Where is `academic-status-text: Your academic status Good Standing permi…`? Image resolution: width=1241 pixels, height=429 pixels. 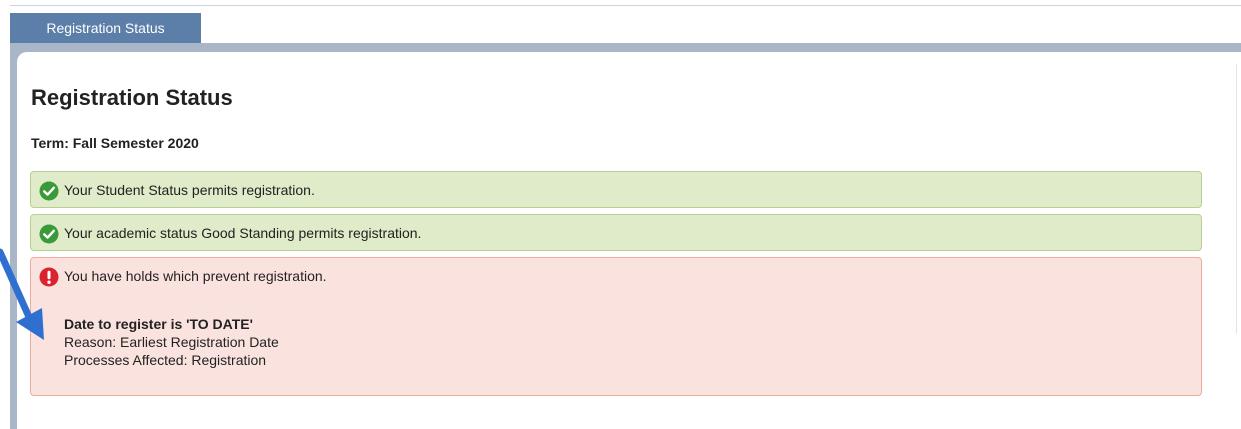 academic-status-text: Your academic status Good Standing permi… is located at coordinates (243, 233).